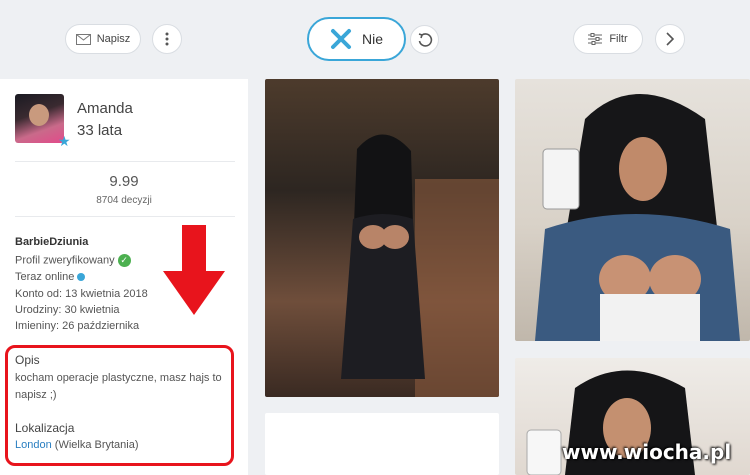 The height and width of the screenshot is (475, 750). I want to click on star-badge-icon: ★, so click(64, 141).